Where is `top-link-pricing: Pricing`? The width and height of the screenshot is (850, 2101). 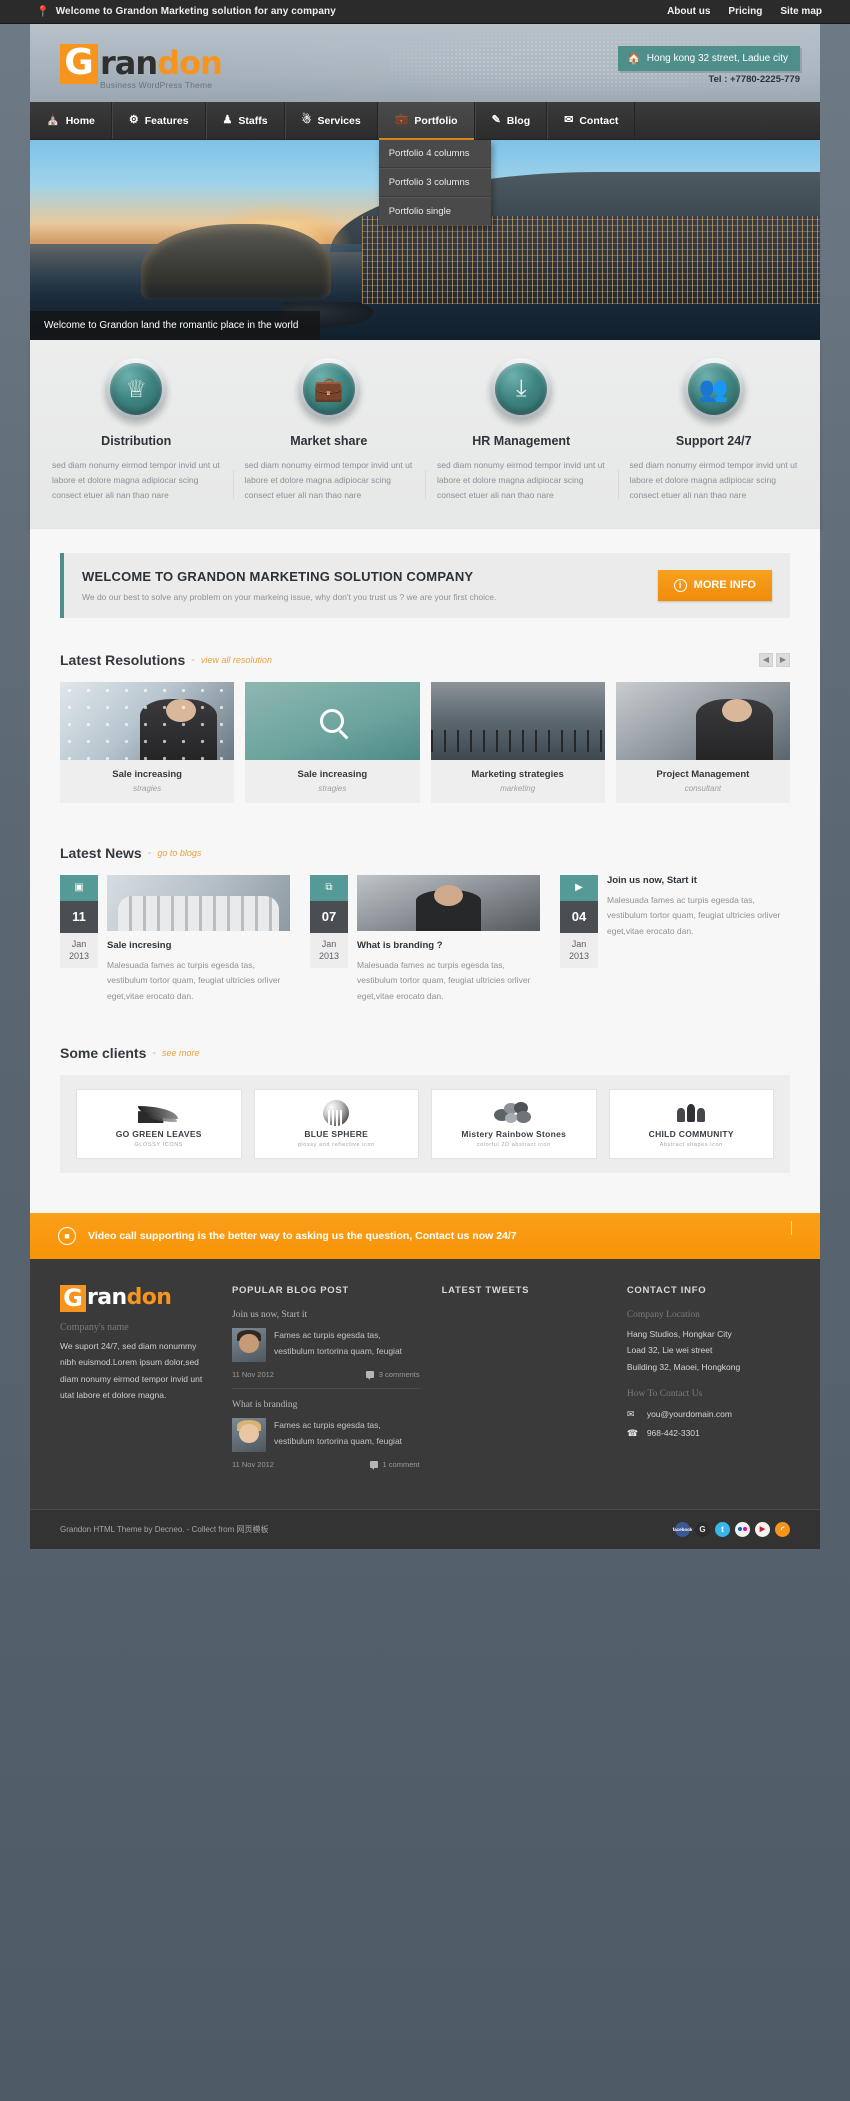 top-link-pricing: Pricing is located at coordinates (745, 11).